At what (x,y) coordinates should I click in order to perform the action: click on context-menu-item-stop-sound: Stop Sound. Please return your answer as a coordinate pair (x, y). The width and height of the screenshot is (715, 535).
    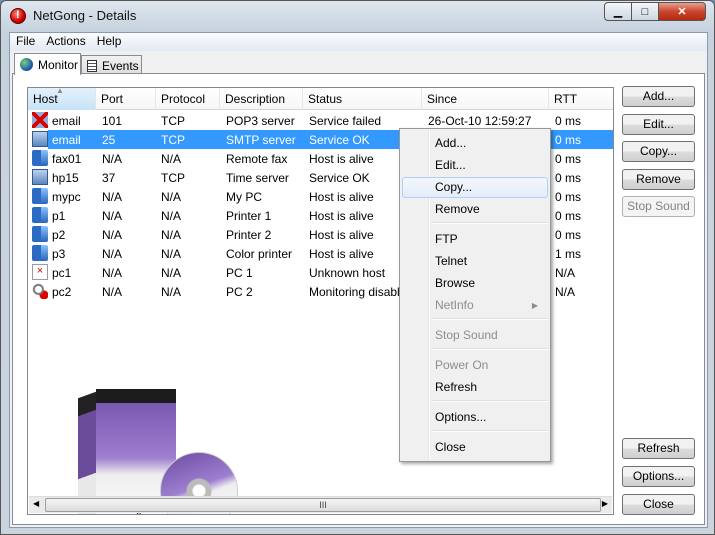
    Looking at the image, I should click on (475, 335).